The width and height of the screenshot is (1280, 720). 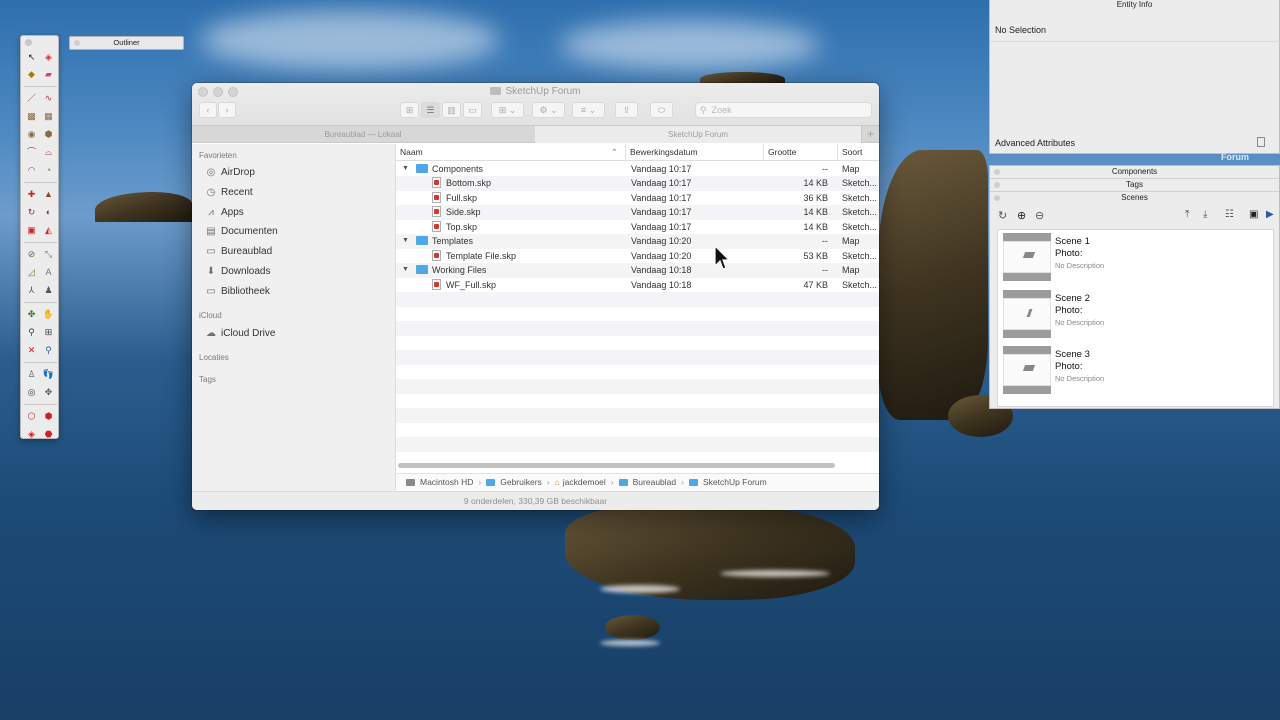 What do you see at coordinates (31, 116) in the screenshot?
I see `rectangle-tool-icon: ▩` at bounding box center [31, 116].